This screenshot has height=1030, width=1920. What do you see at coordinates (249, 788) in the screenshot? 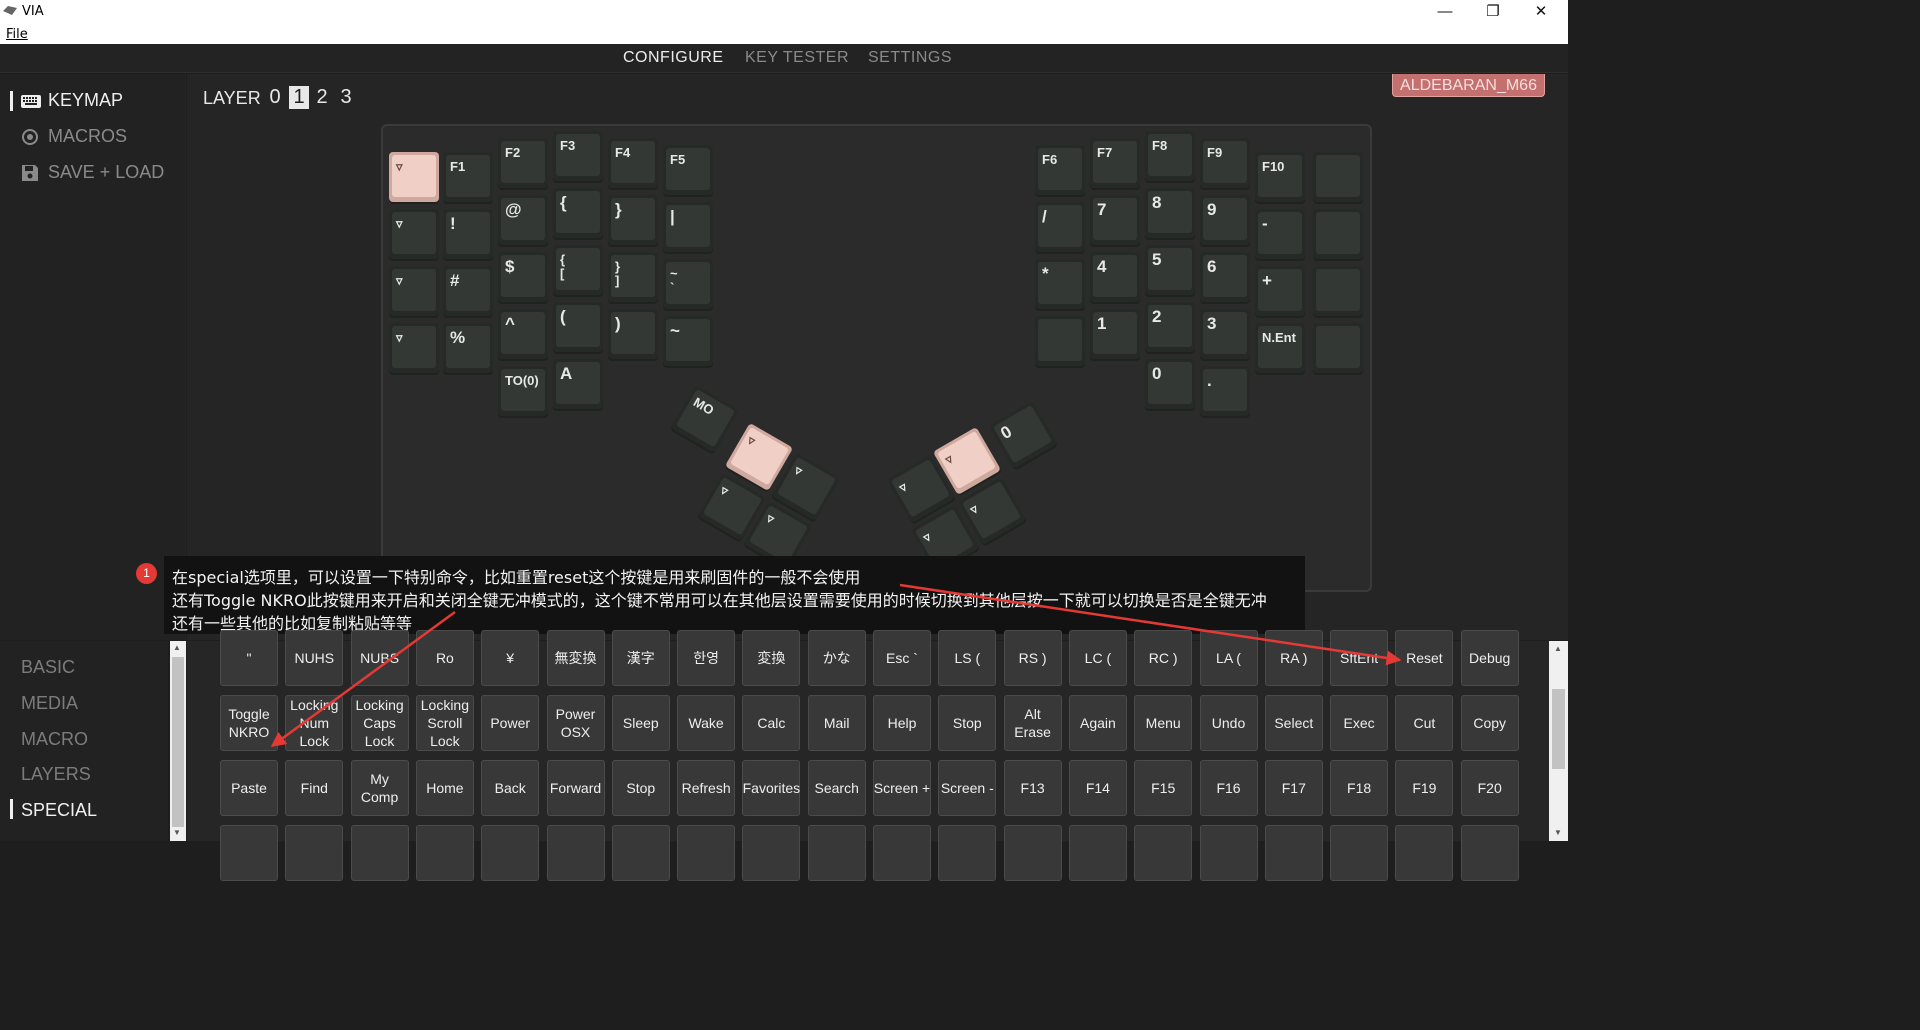
I see `keycode-paste-button: Paste` at bounding box center [249, 788].